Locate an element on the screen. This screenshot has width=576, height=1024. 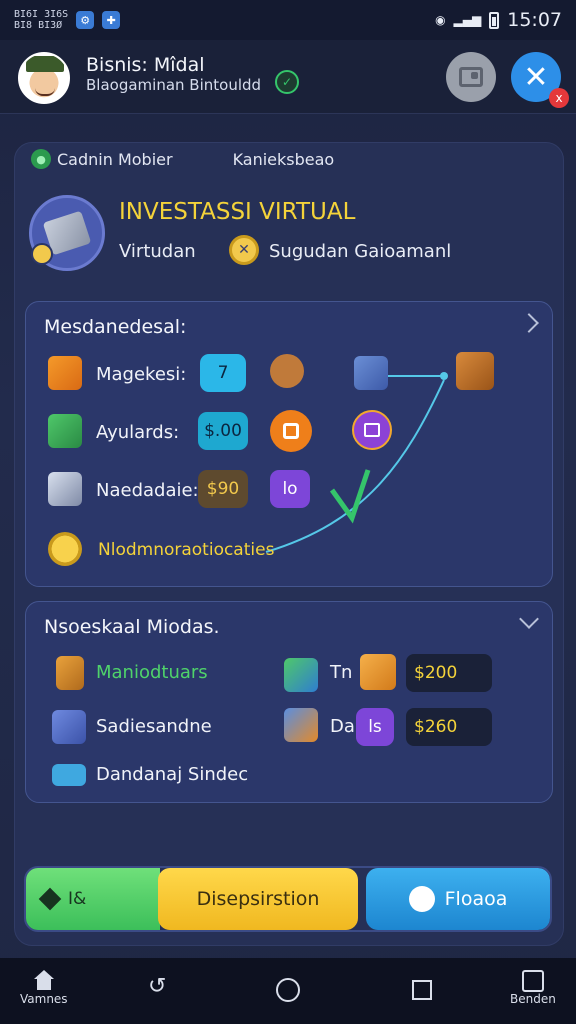
mail-icon is located at coordinates (372, 430).